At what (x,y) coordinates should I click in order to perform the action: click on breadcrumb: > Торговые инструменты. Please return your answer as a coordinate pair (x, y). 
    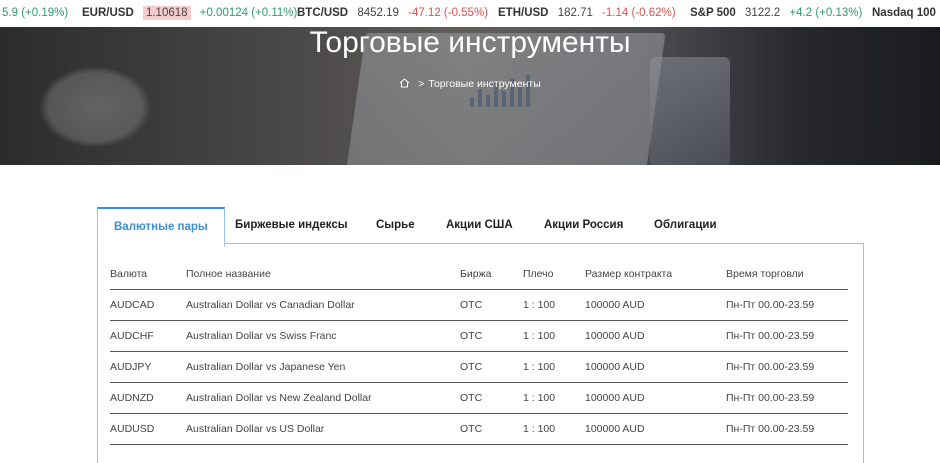
    Looking at the image, I should click on (470, 84).